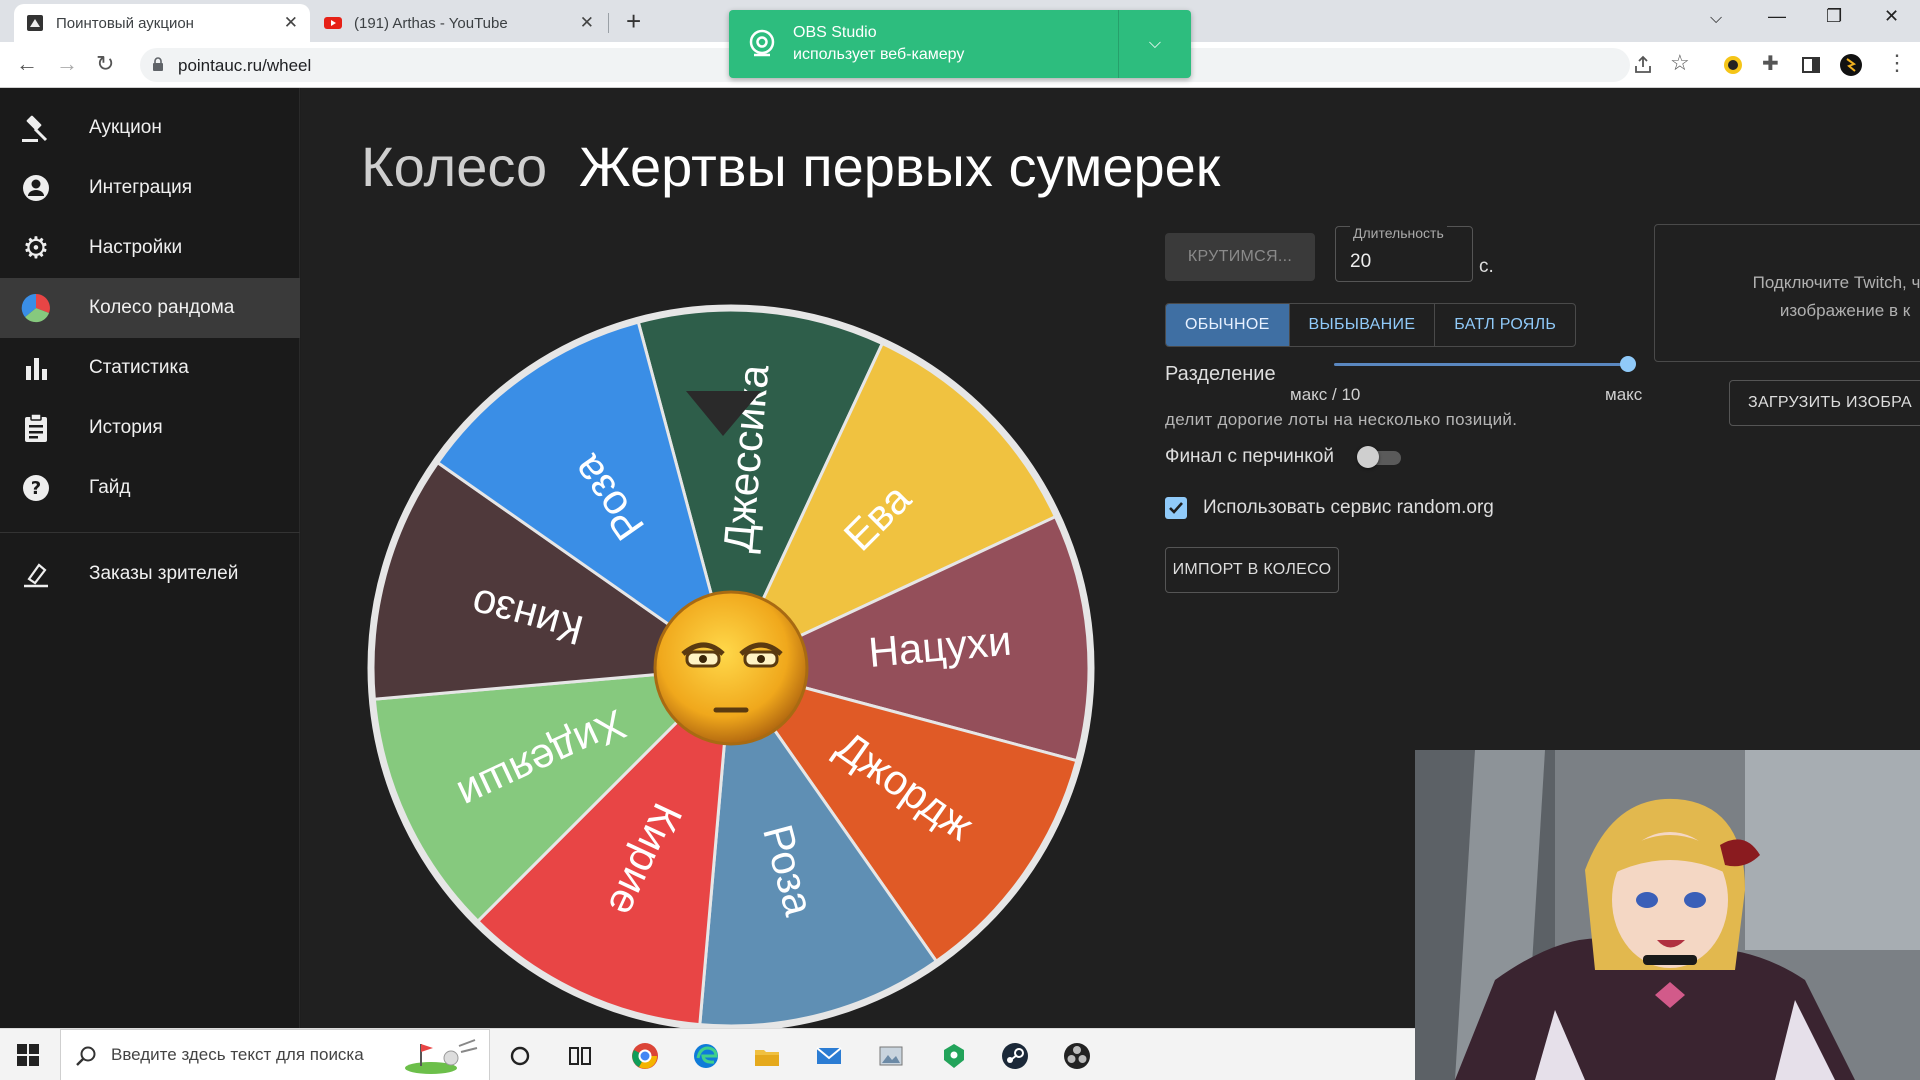 The width and height of the screenshot is (1920, 1080). Describe the element at coordinates (645, 1056) in the screenshot. I see `chrome-icon` at that location.